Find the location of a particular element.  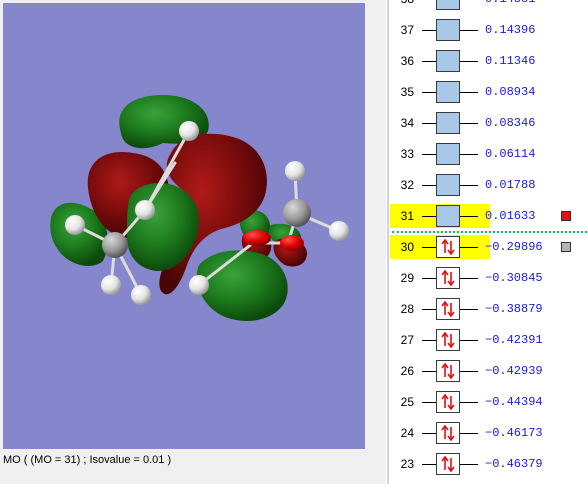

mo-row-31: 31 0.01633 is located at coordinates (488, 216).